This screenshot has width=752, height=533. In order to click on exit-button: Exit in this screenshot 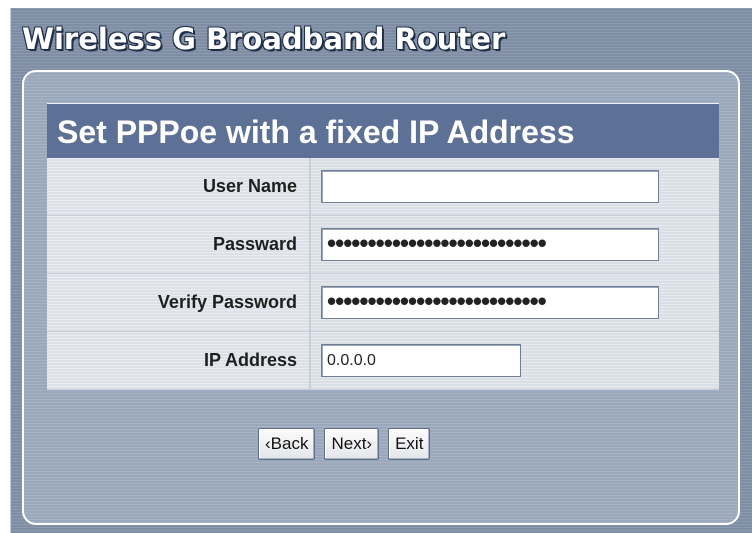, I will do `click(409, 444)`.